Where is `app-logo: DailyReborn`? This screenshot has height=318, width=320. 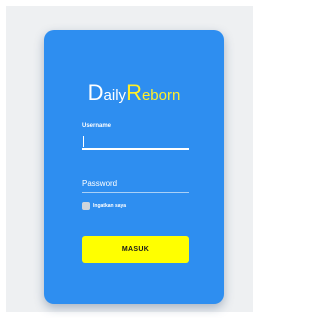 app-logo: DailyReborn is located at coordinates (134, 93).